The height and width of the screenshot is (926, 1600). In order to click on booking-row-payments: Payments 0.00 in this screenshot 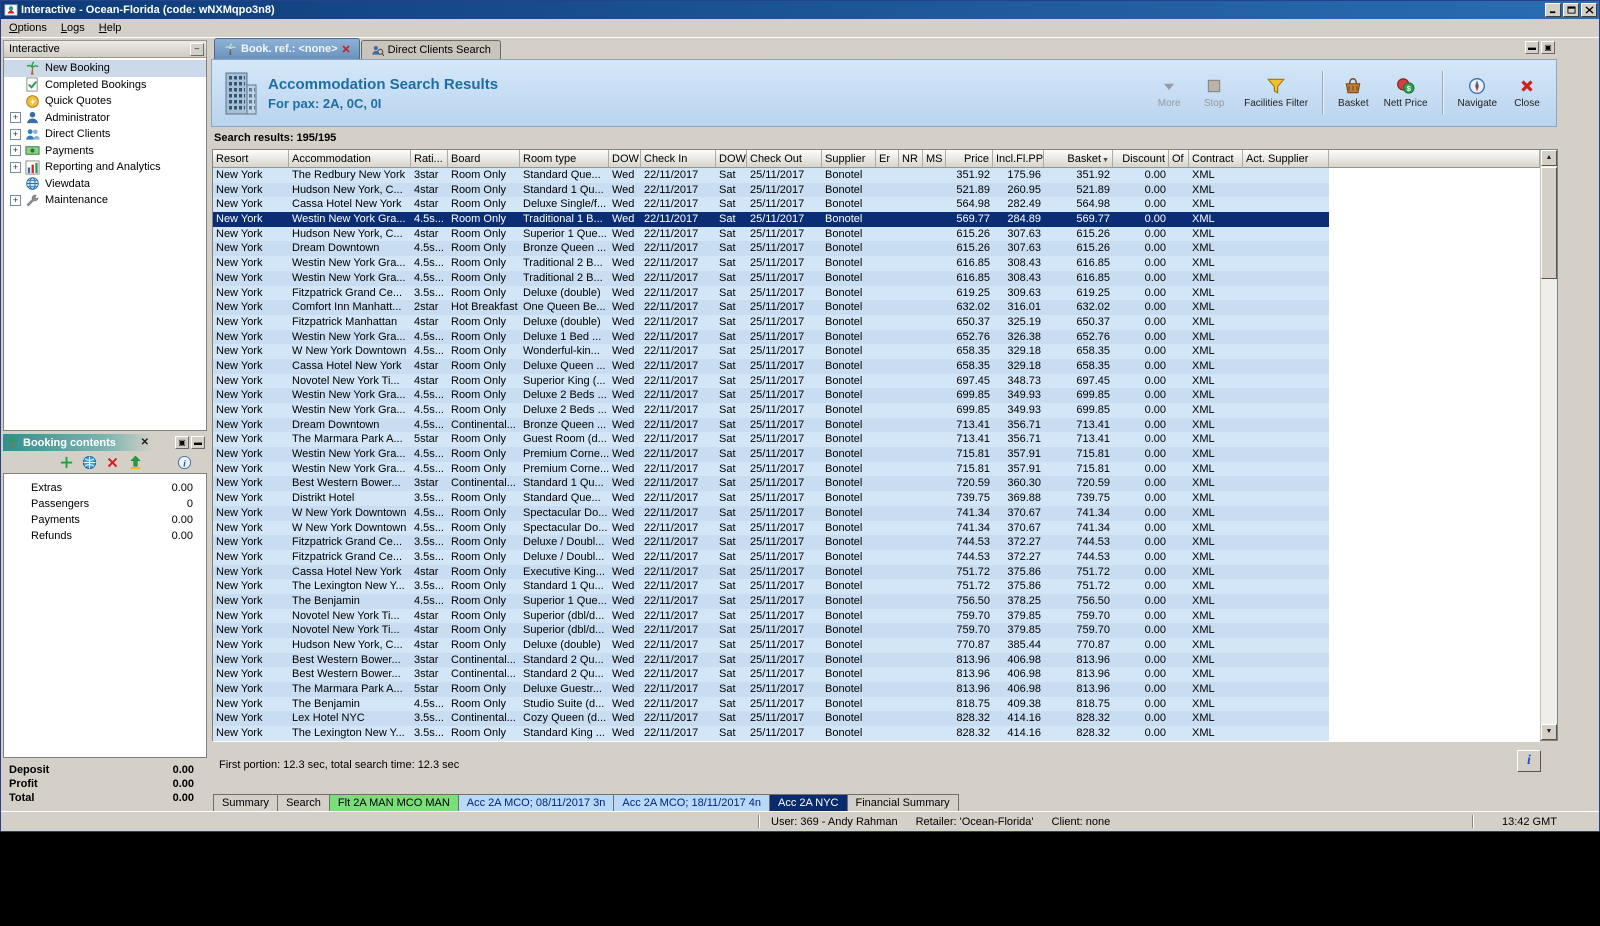, I will do `click(105, 520)`.